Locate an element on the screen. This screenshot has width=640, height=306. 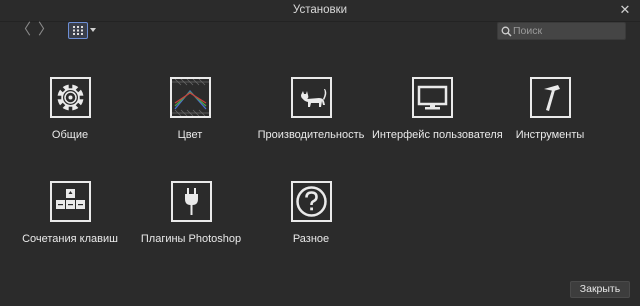
tile-label-performance: Производительность is located at coordinates (311, 135).